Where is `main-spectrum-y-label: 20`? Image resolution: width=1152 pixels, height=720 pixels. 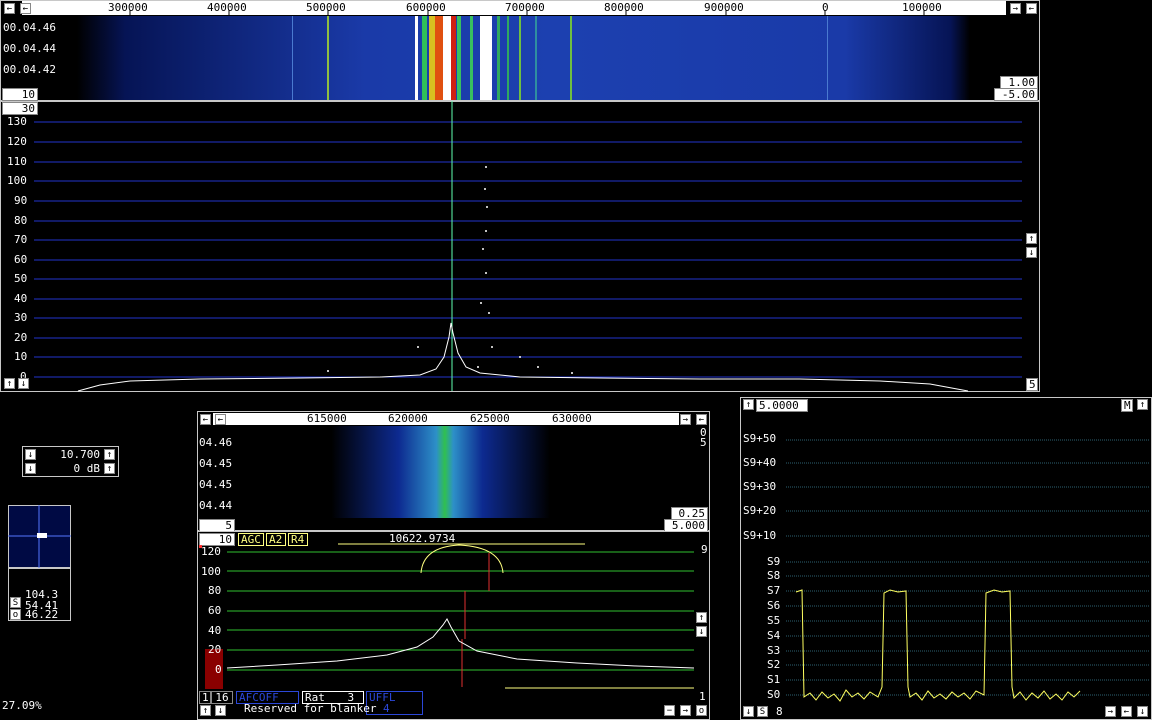
main-spectrum-y-label: 20 is located at coordinates (21, 337).